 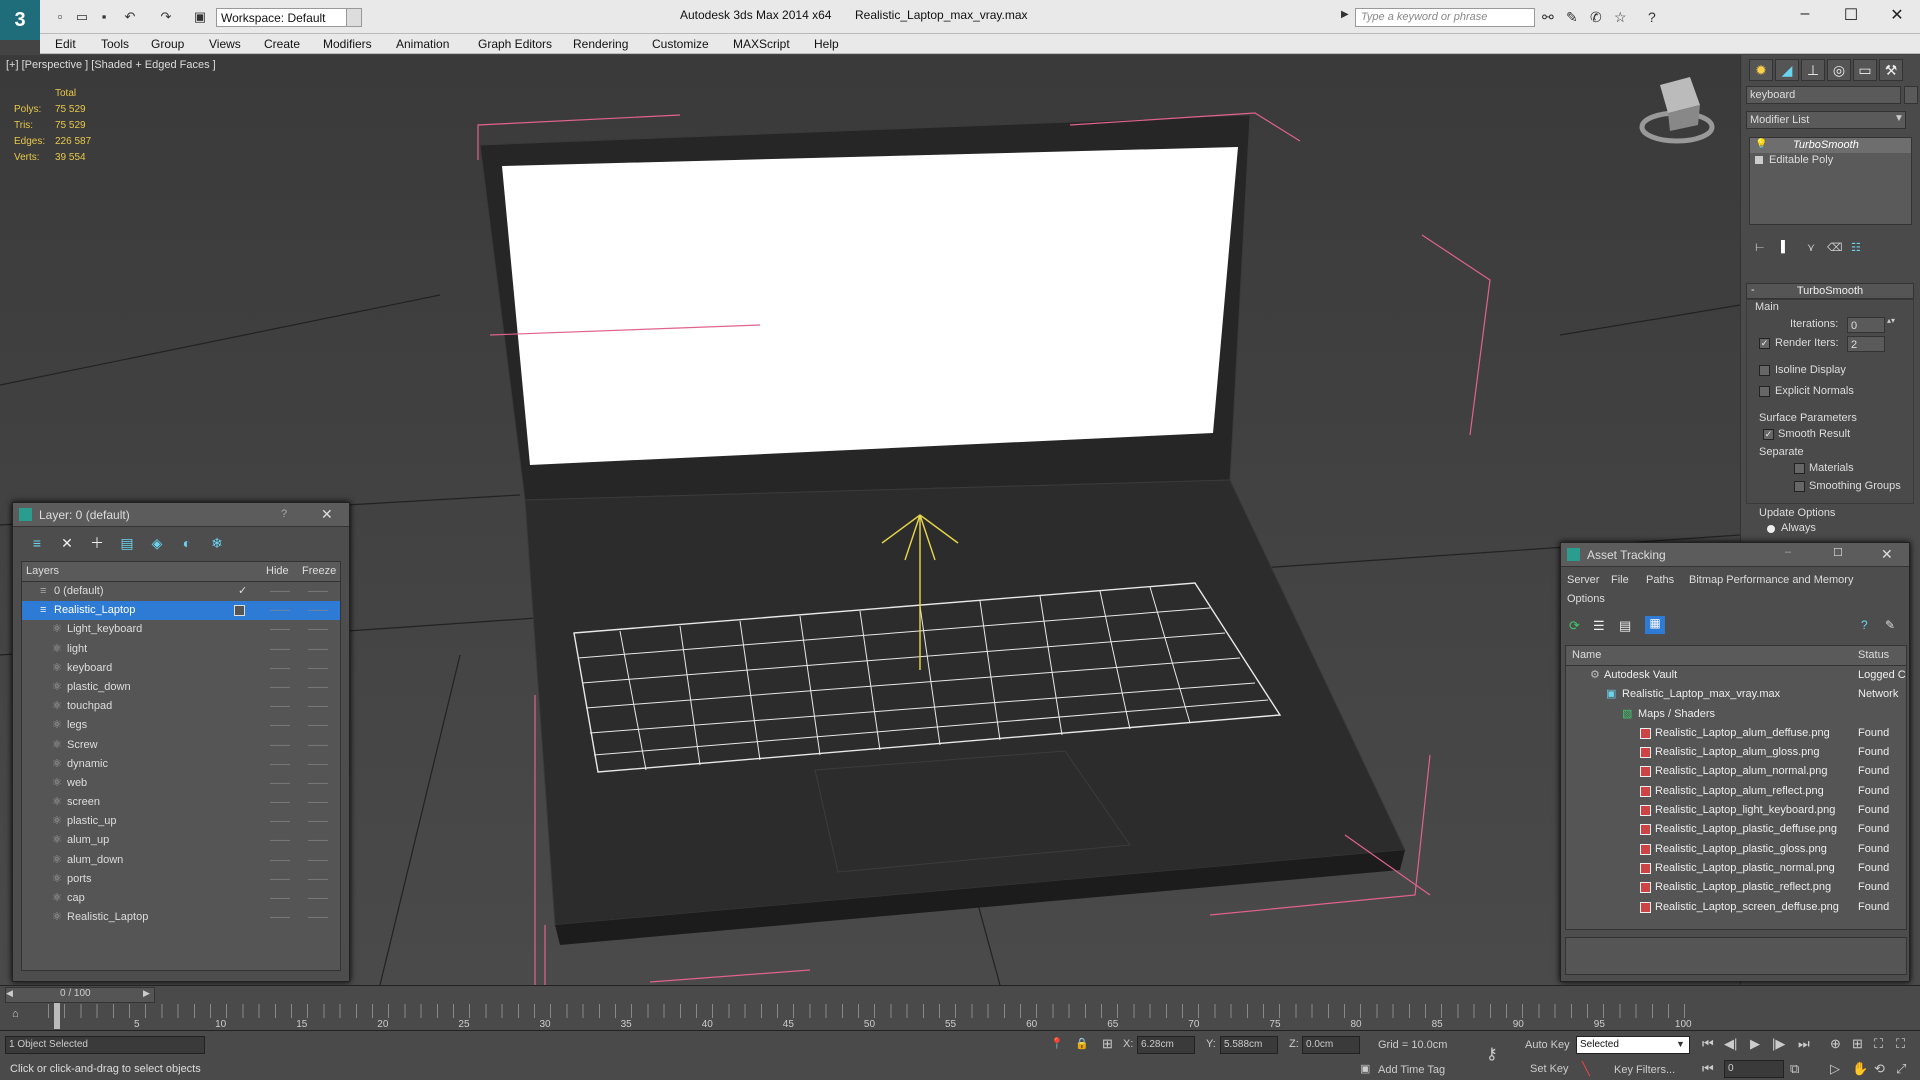 What do you see at coordinates (42, 571) in the screenshot?
I see `col-layers: Layers` at bounding box center [42, 571].